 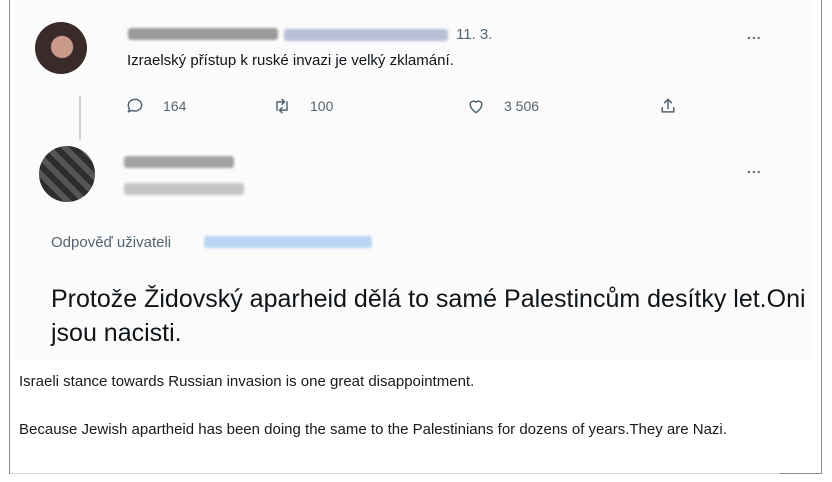 I want to click on tweet-date: 11. 3., so click(x=474, y=34).